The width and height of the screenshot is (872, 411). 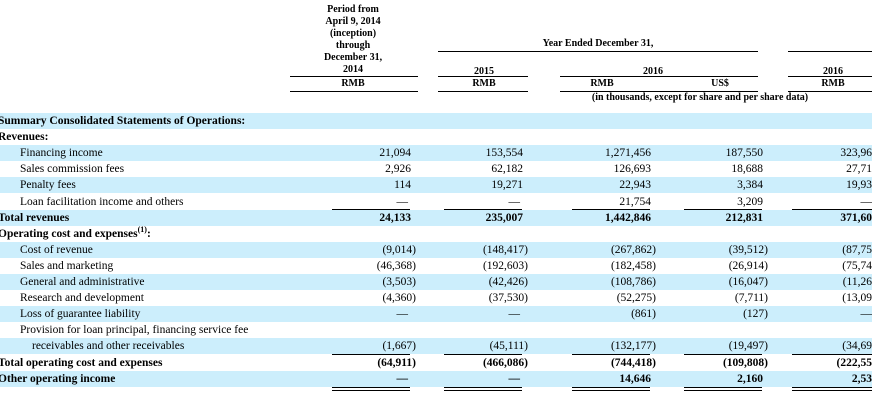 What do you see at coordinates (353, 83) in the screenshot?
I see `col1-currency: RMB` at bounding box center [353, 83].